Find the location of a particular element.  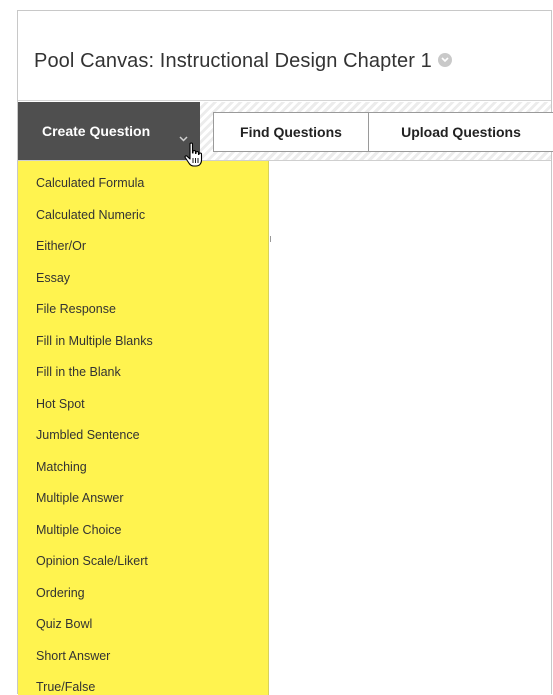

menu-item-quiz-bowl: Quiz Bowl is located at coordinates (64, 624).